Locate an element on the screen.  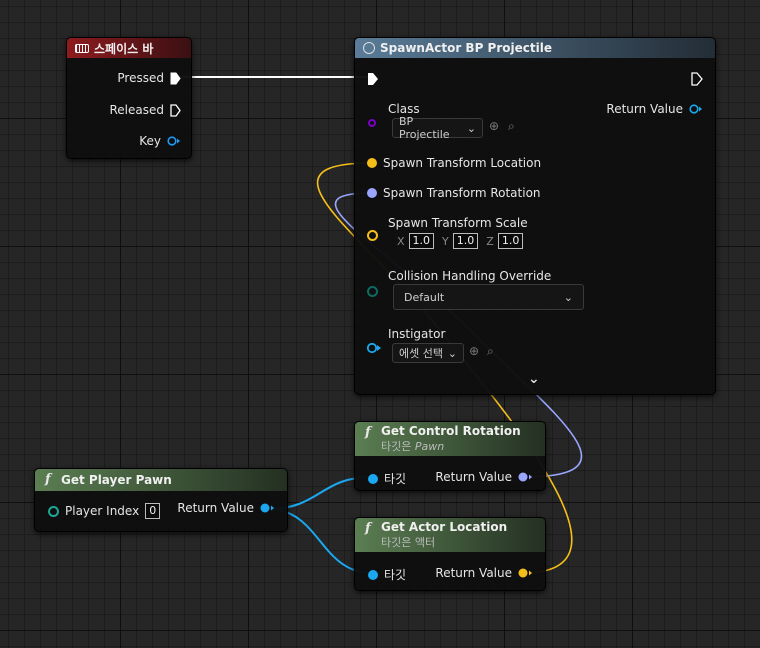
instigator-label: Instigator is located at coordinates (417, 334).